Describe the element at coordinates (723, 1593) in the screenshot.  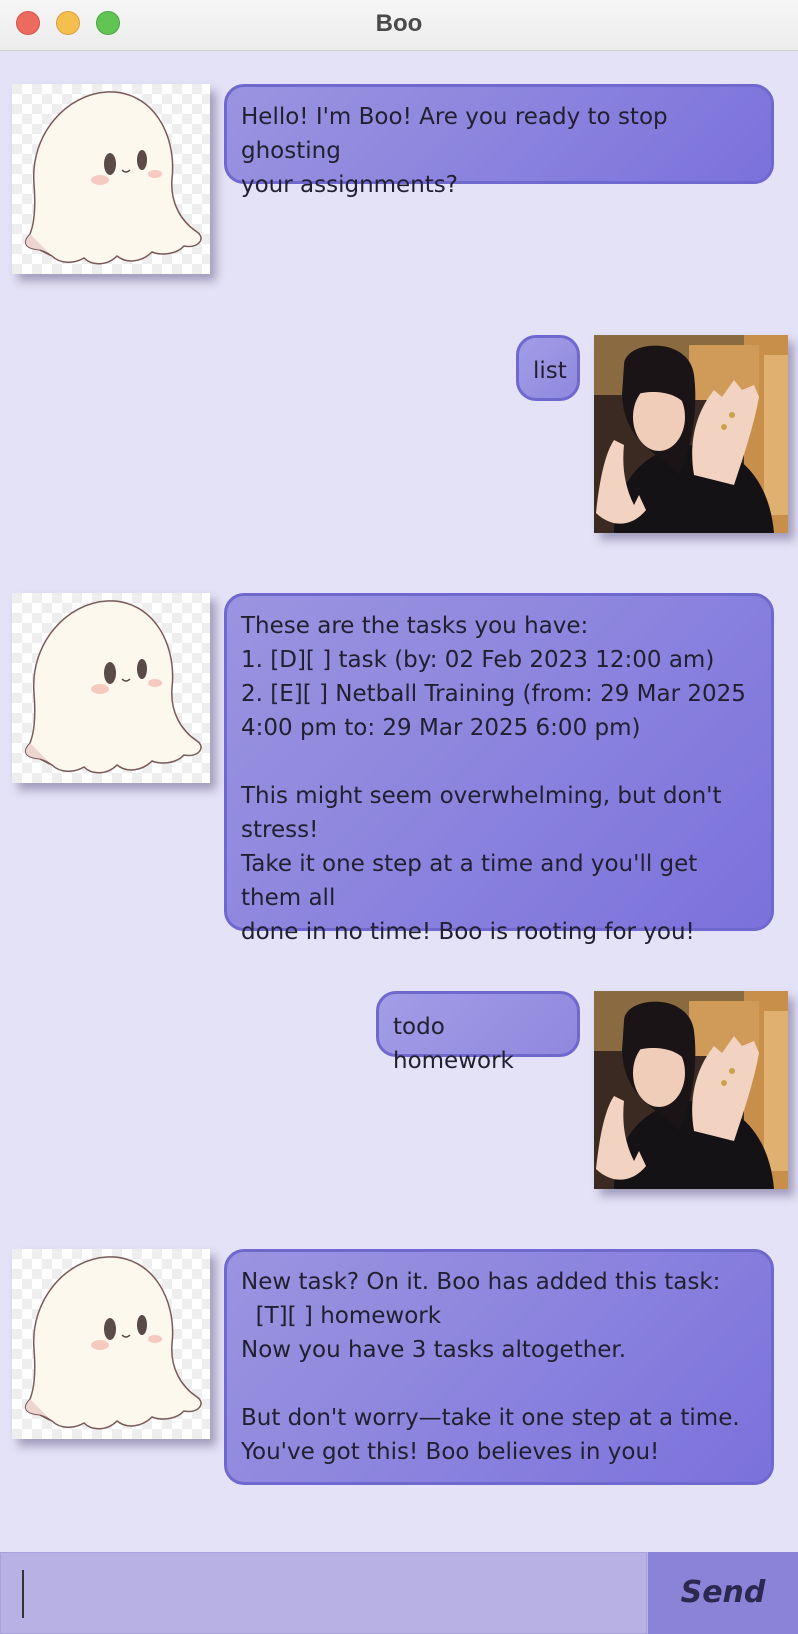
I see `send-button: Send` at that location.